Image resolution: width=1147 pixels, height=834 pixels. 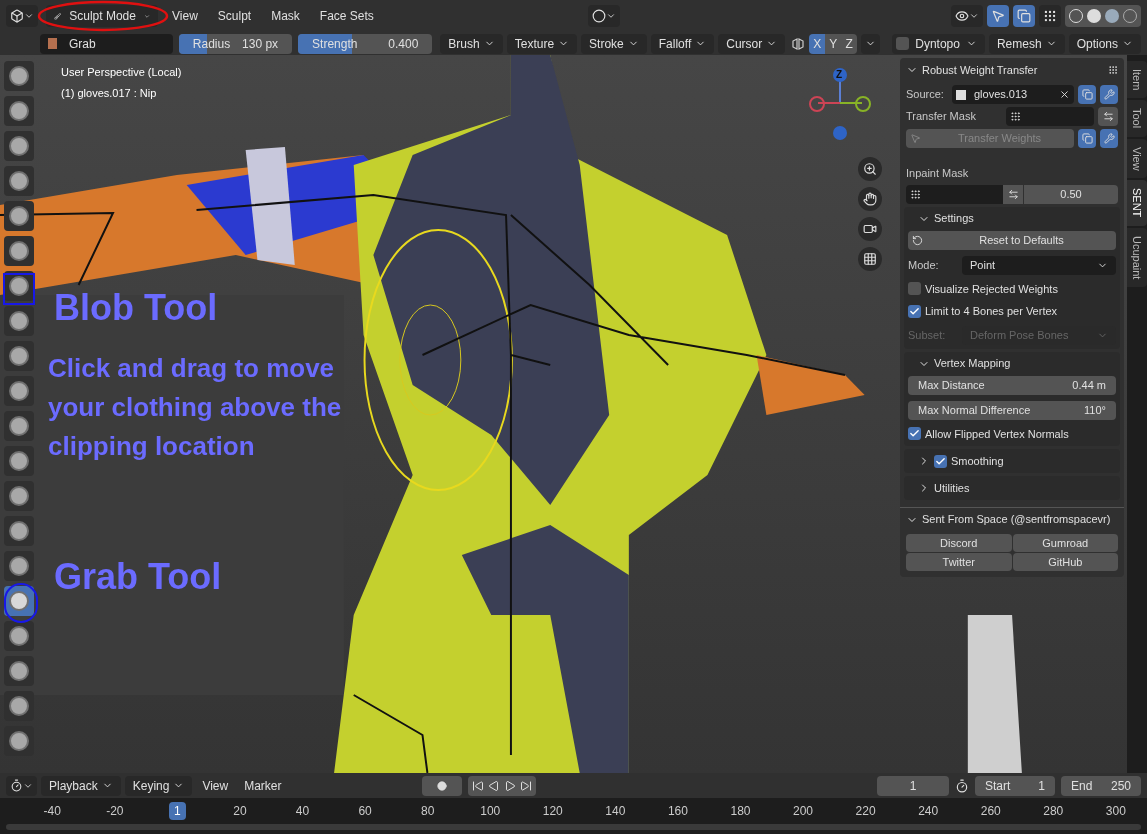 I want to click on panel-header: Robust Weight Transfer, so click(x=1012, y=70).